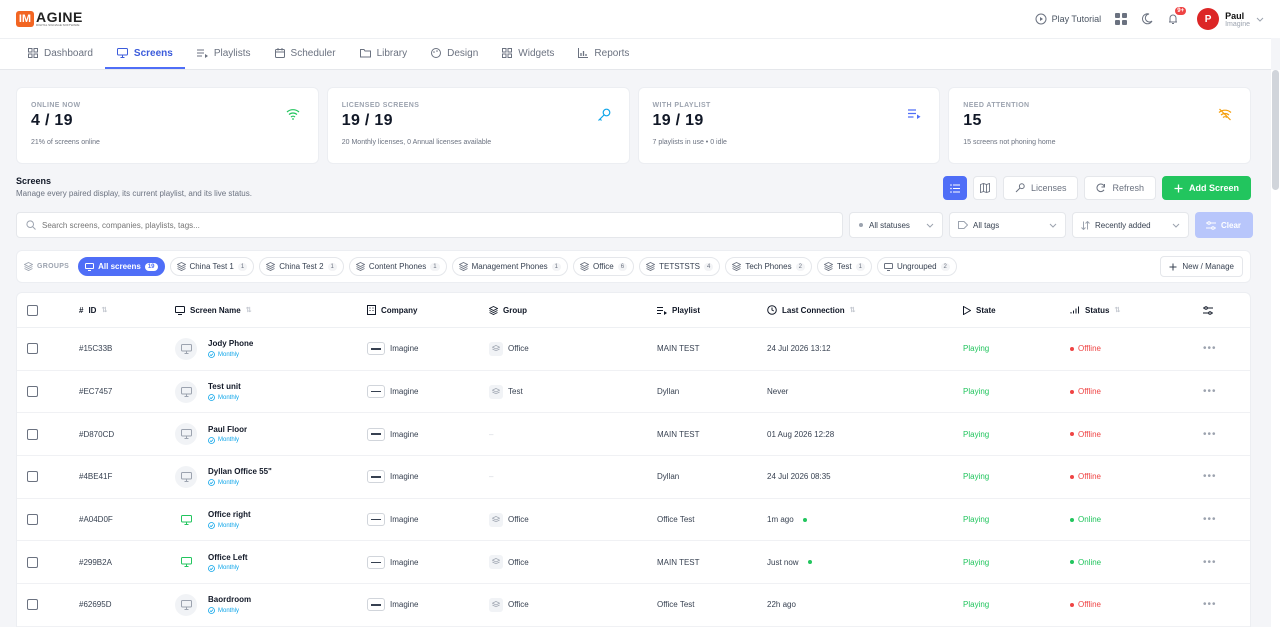 The height and width of the screenshot is (627, 1280). Describe the element at coordinates (92, 310) in the screenshot. I see `header-id: ID` at that location.